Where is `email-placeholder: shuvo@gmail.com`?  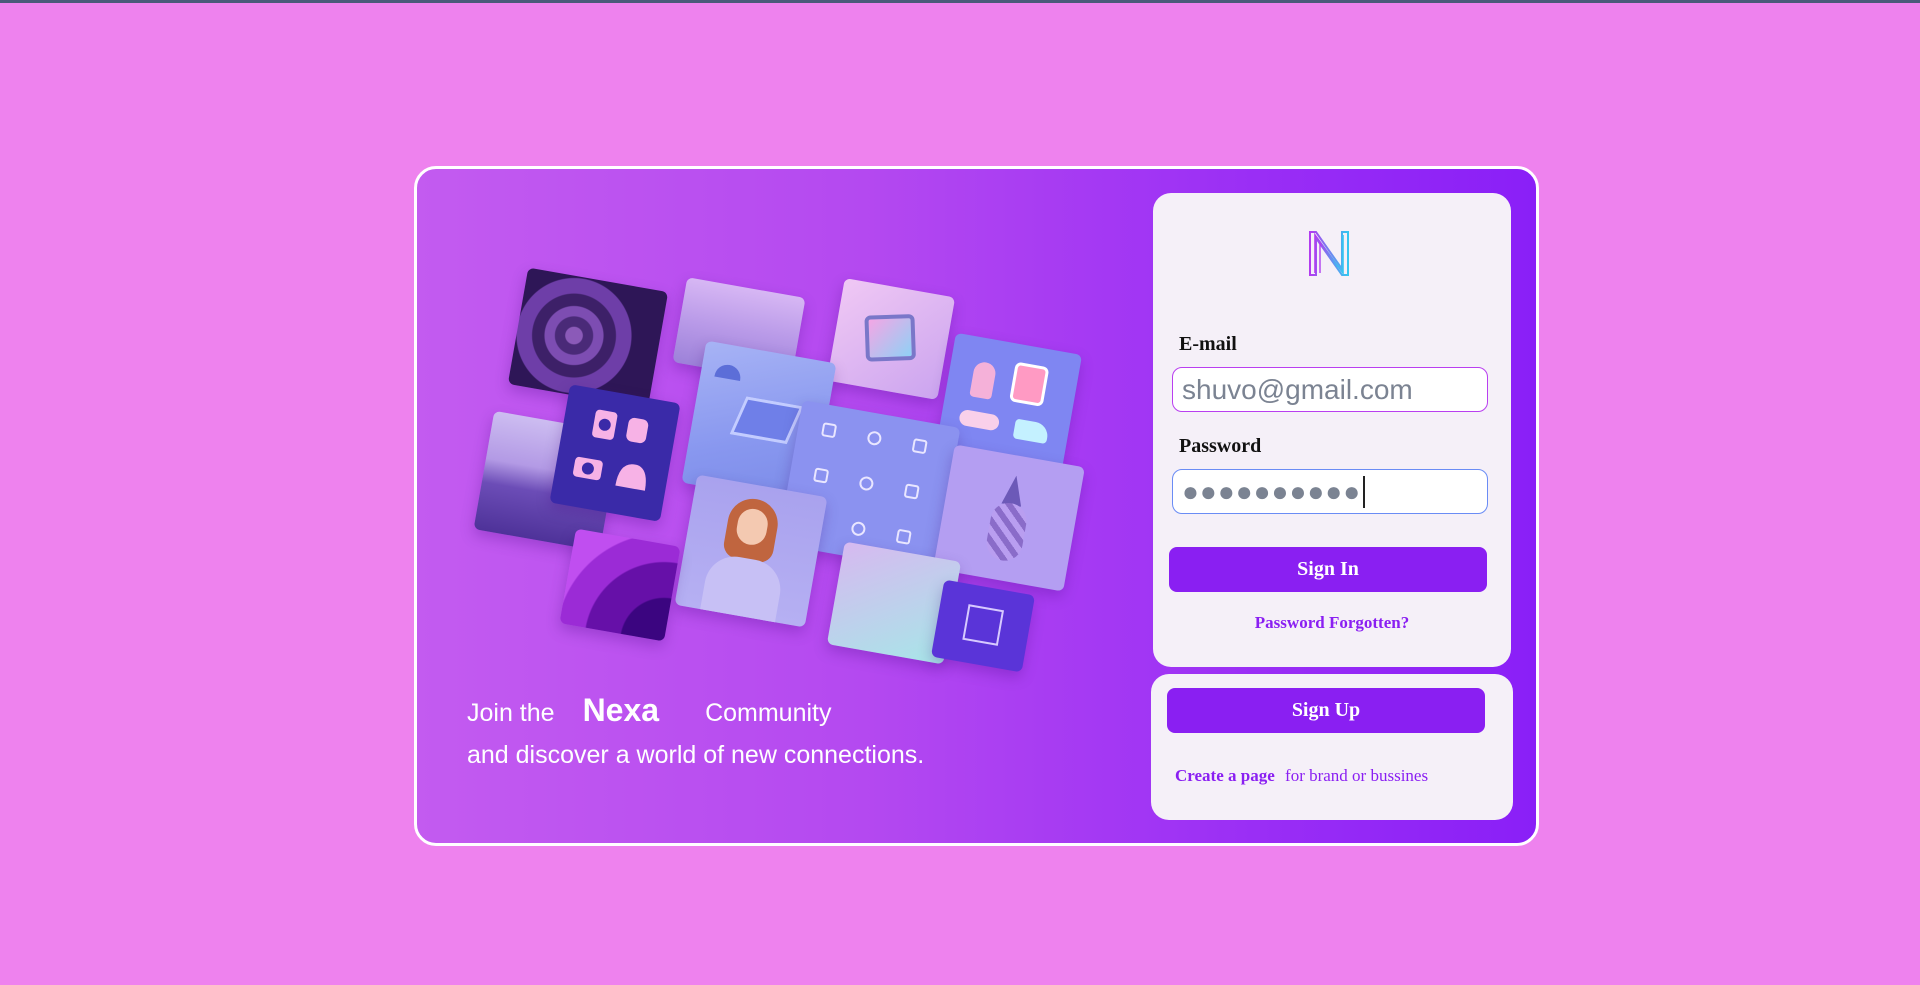
email-placeholder: shuvo@gmail.com is located at coordinates (1297, 389).